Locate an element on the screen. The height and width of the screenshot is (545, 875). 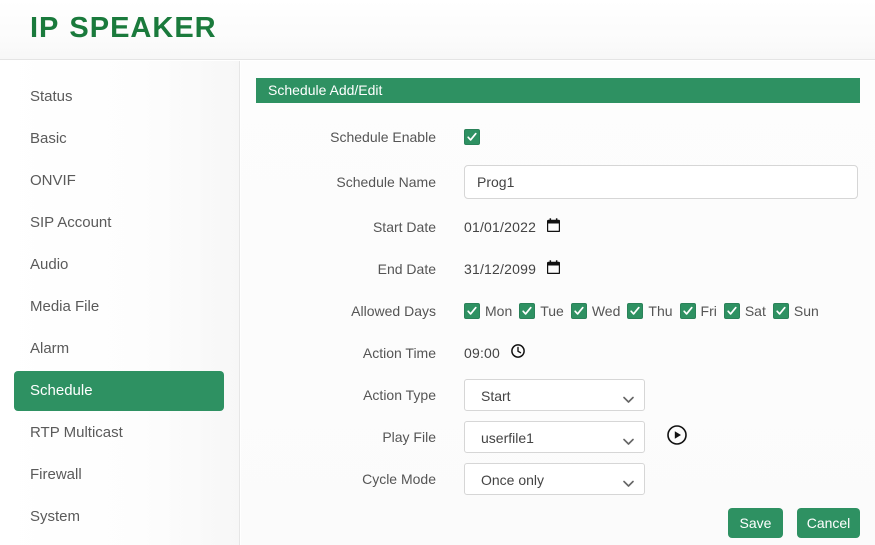
action-type-field: Start is located at coordinates (554, 395).